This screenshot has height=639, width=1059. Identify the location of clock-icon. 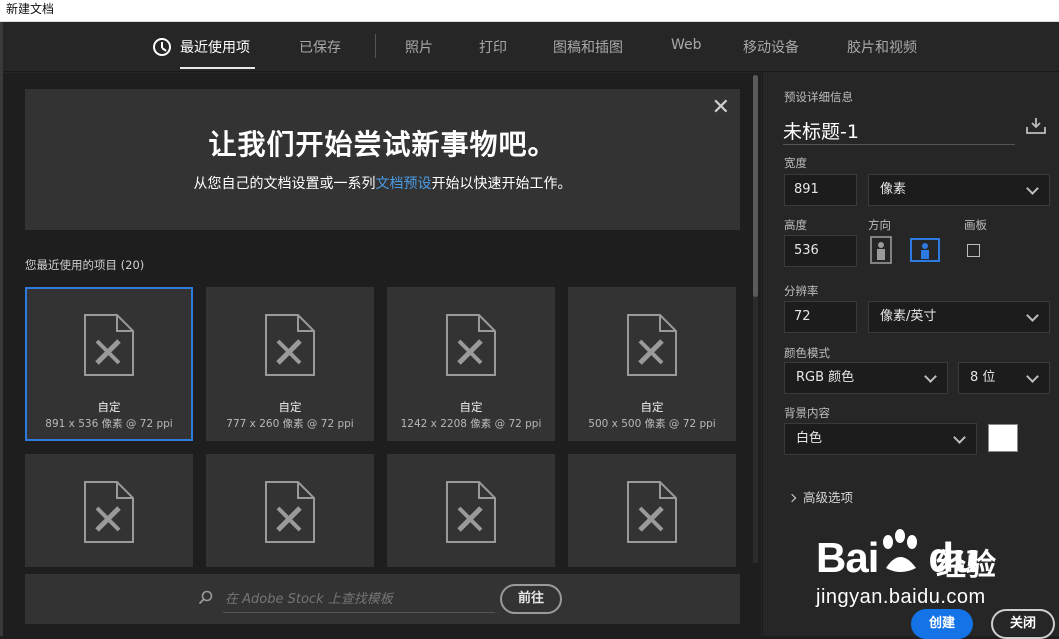
(162, 47).